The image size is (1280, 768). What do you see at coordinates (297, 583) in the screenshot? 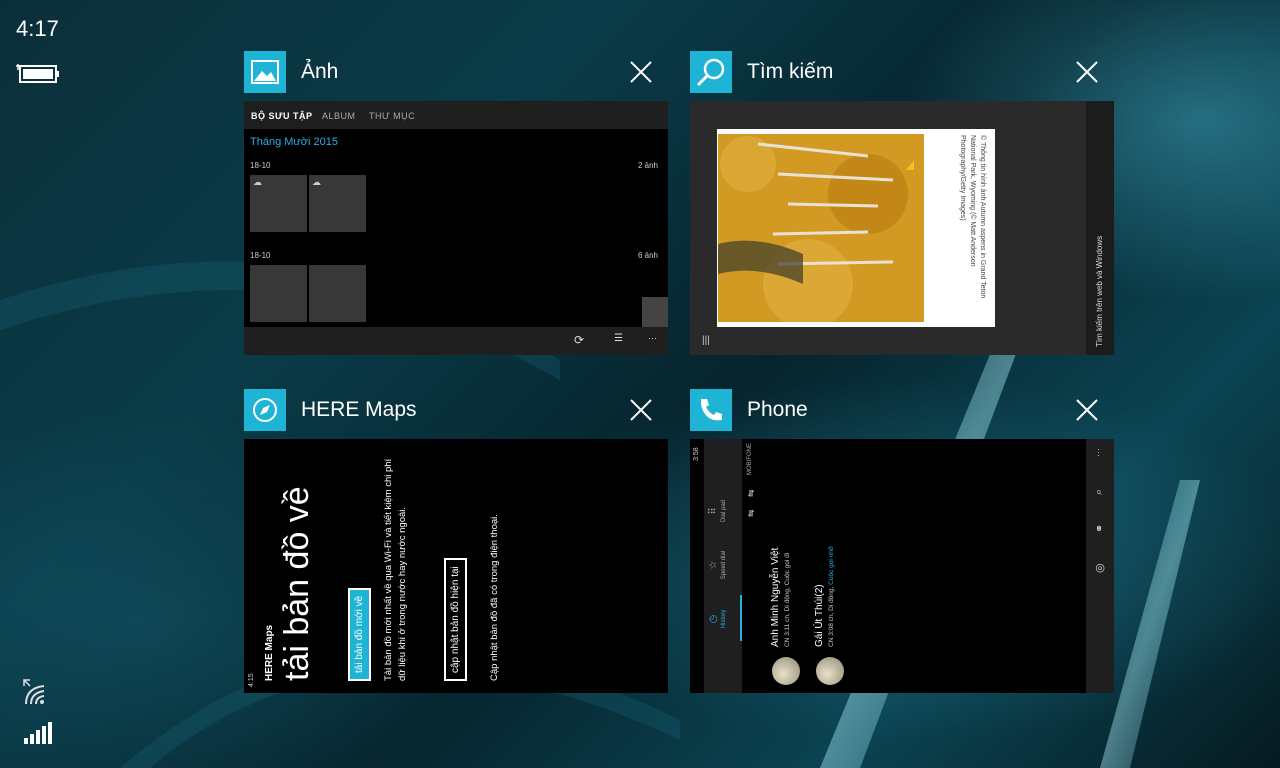
I see `page-title: tải bản đồ về` at bounding box center [297, 583].